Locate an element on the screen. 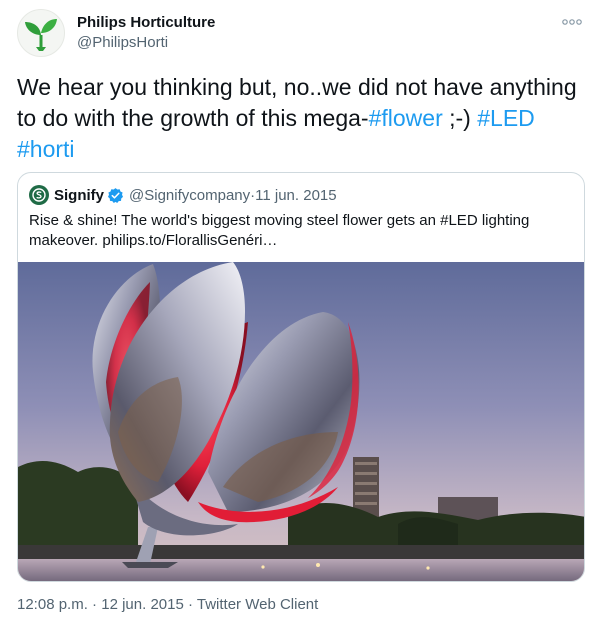 The width and height of the screenshot is (600, 627). hashtag-horti-link: #horti is located at coordinates (46, 149).